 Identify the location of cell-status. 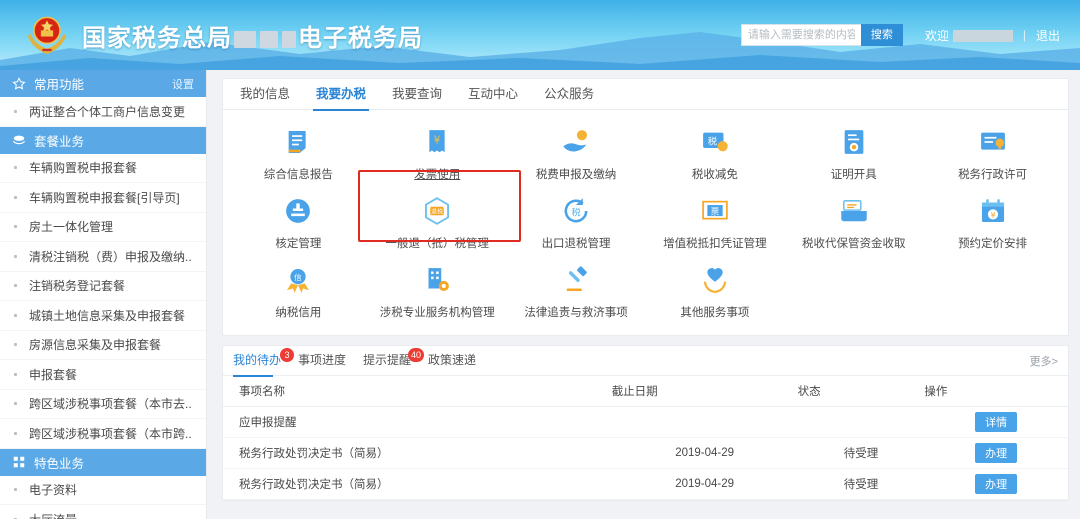
(861, 422).